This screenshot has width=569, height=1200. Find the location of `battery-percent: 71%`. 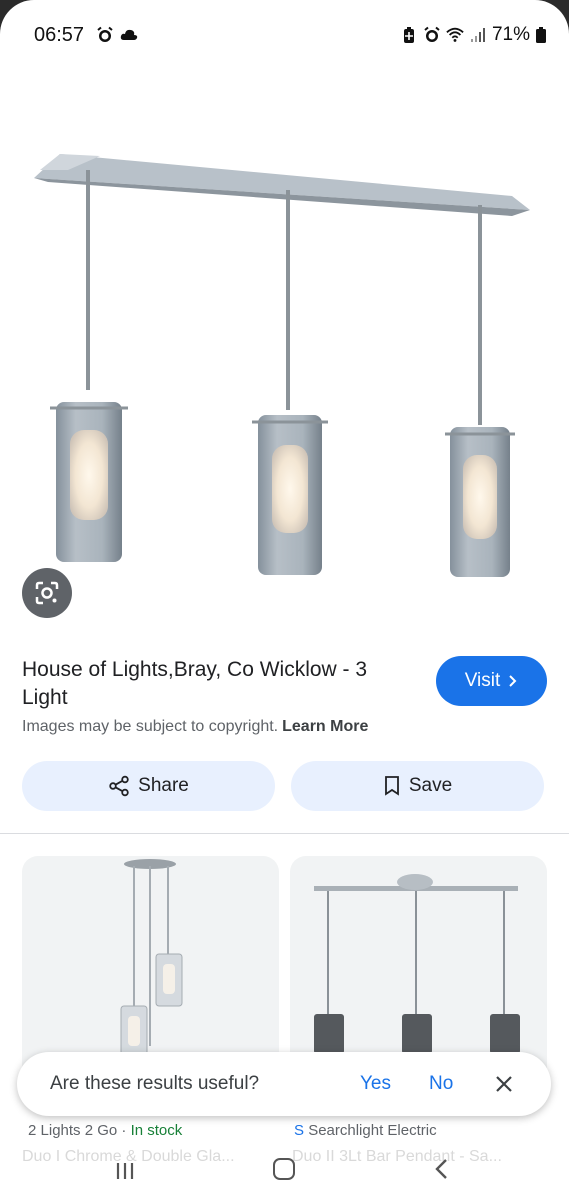

battery-percent: 71% is located at coordinates (510, 34).